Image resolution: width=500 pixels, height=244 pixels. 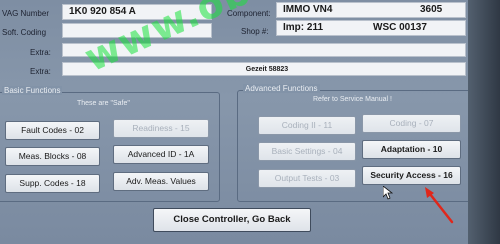 I want to click on screen-bezel, so click(x=484, y=122).